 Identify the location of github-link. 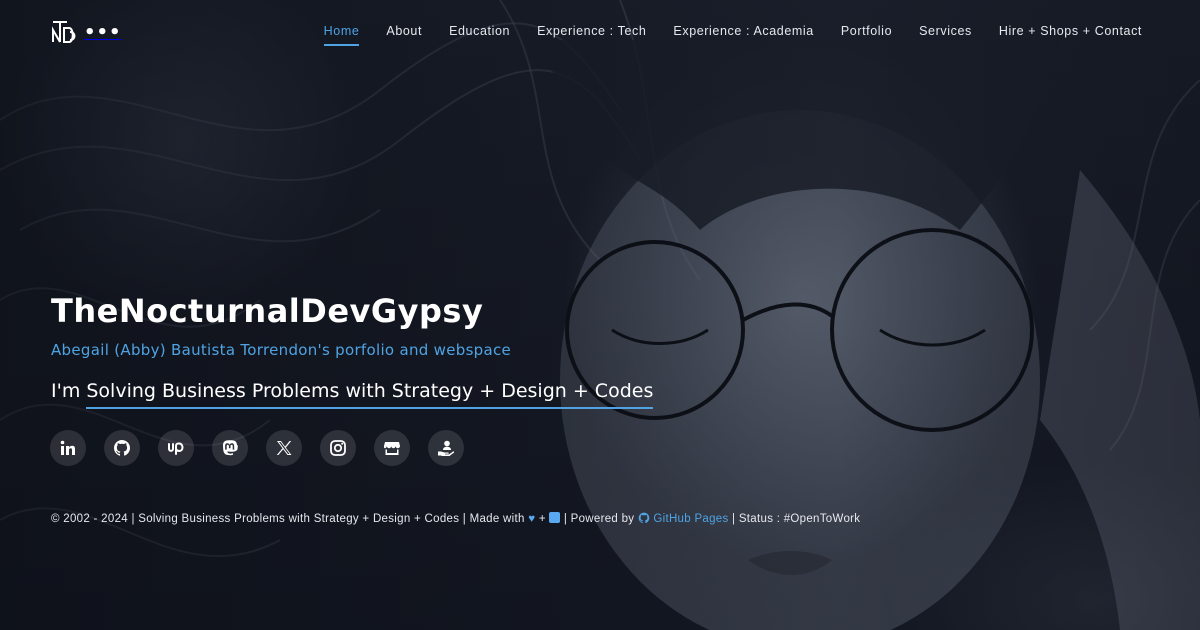
(122, 448).